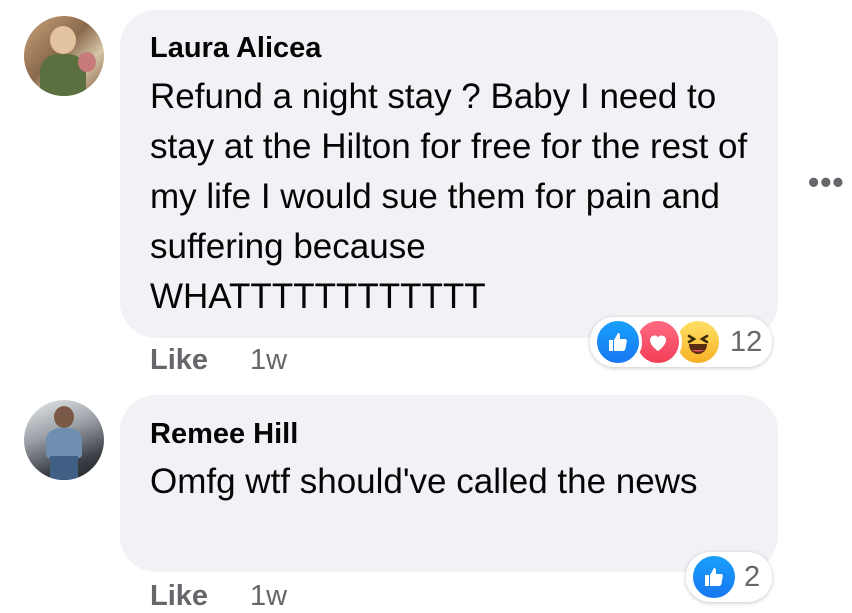  Describe the element at coordinates (64, 440) in the screenshot. I see `avatar-remee-hill` at that location.